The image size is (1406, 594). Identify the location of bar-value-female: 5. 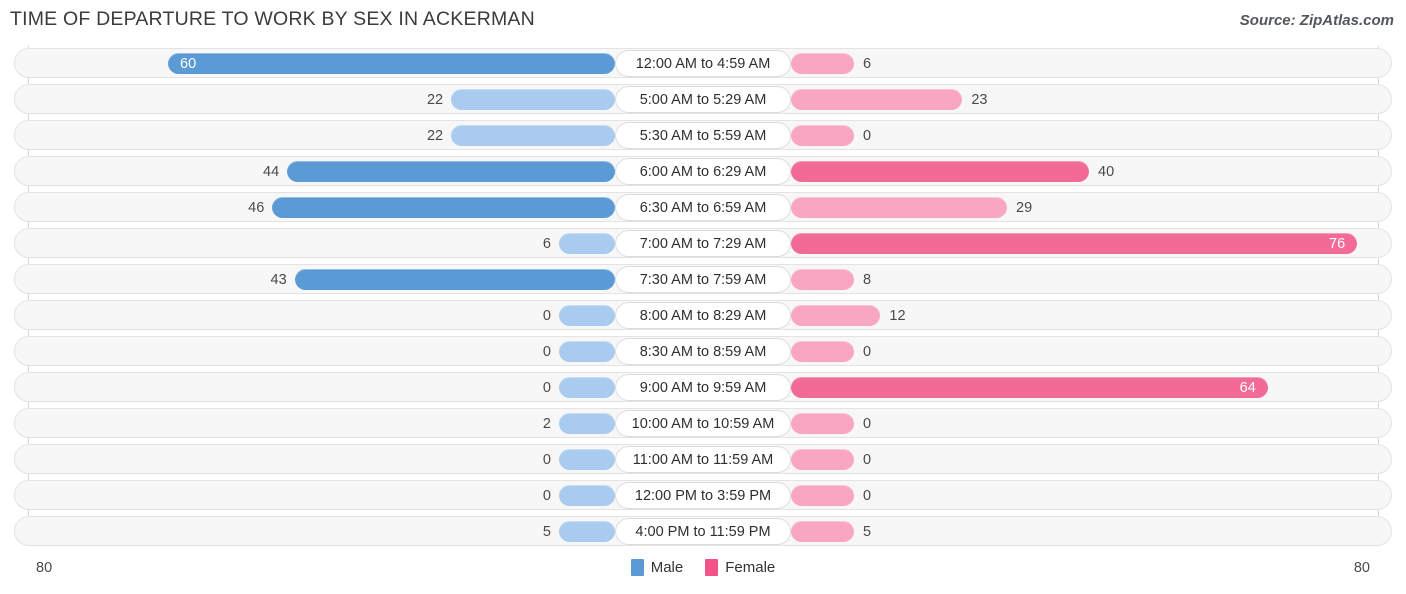
(867, 532).